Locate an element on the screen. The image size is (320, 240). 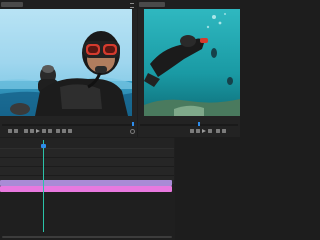
source-scrub-bar is located at coordinates (68, 125).